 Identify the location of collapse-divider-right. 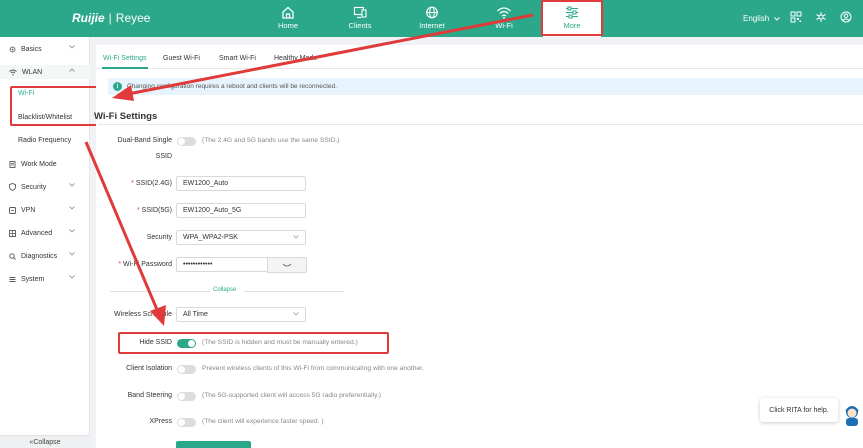
(294, 291).